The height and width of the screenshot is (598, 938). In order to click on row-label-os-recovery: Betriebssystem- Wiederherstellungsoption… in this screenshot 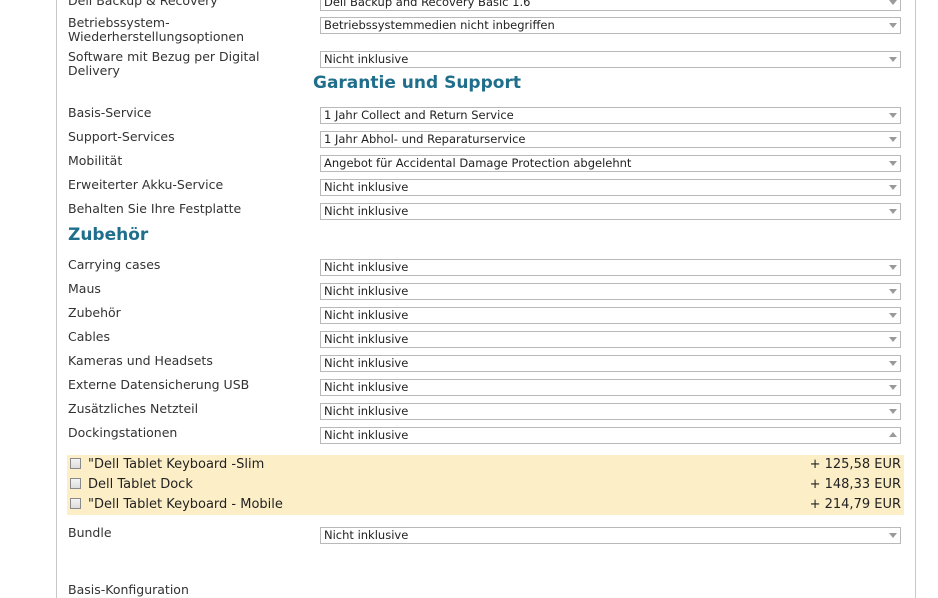, I will do `click(156, 29)`.